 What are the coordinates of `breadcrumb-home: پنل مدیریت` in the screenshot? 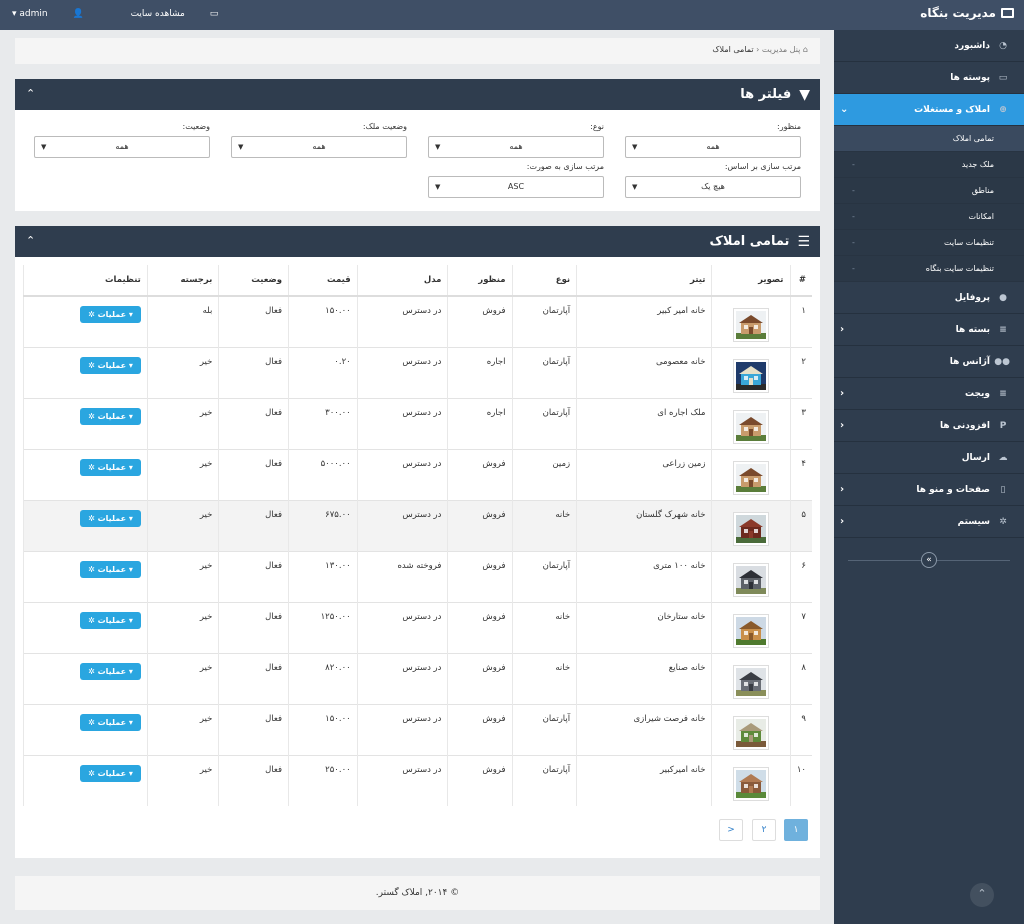 It's located at (781, 49).